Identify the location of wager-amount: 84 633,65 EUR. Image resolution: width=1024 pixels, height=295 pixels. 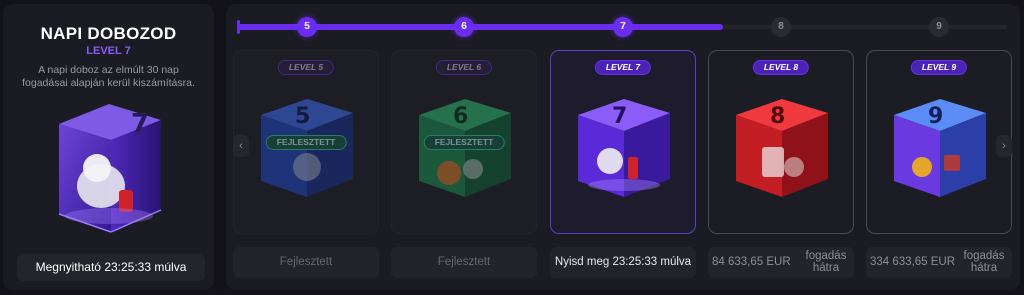
(751, 262).